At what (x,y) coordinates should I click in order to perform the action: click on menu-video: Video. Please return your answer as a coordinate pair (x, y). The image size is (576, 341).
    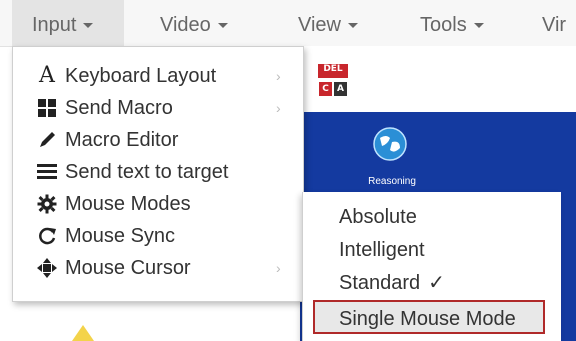
    Looking at the image, I should click on (194, 23).